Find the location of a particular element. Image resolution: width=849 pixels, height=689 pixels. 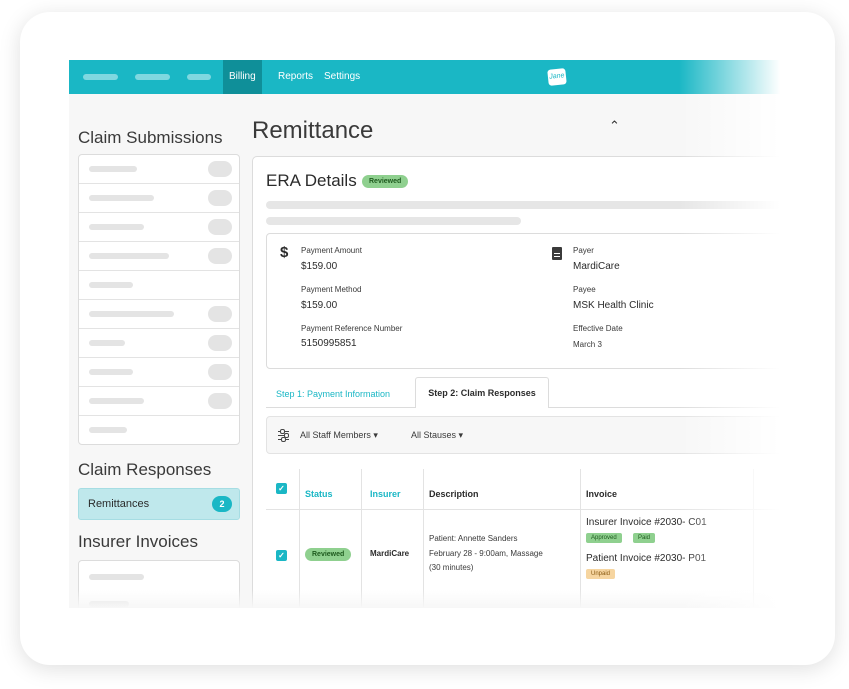

insurer-invoices-list is located at coordinates (159, 584).